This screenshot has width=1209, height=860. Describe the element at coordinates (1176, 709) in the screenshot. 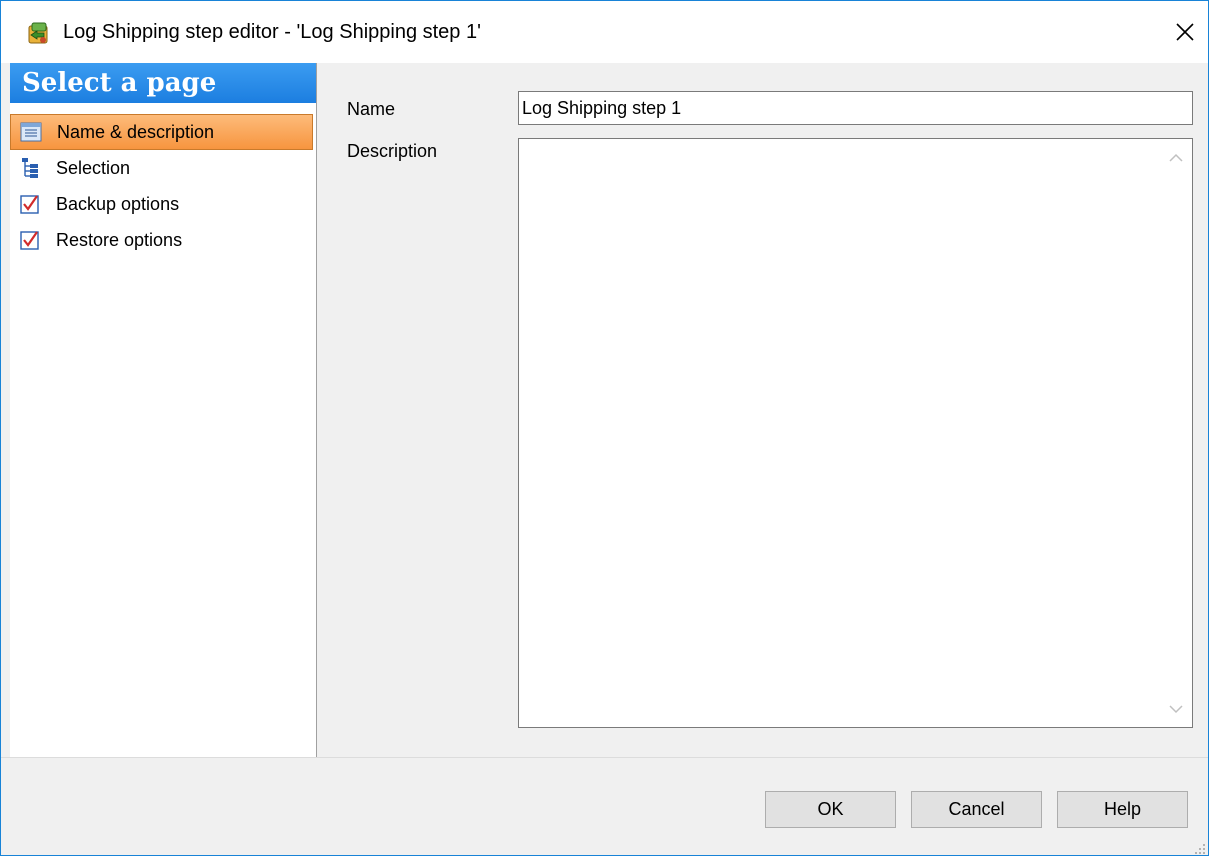

I see `scroll-down-icon` at that location.